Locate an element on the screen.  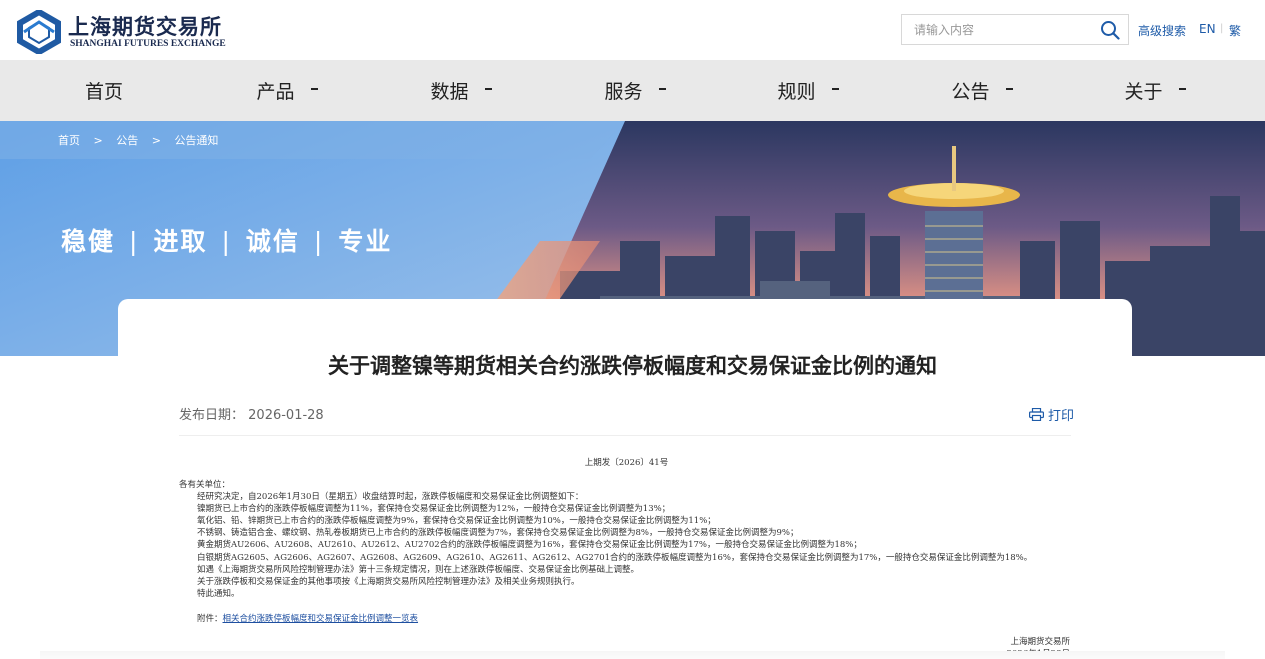
main-nav: 首页 产品 数据 服务 规则 公告 关于 is located at coordinates (632, 90).